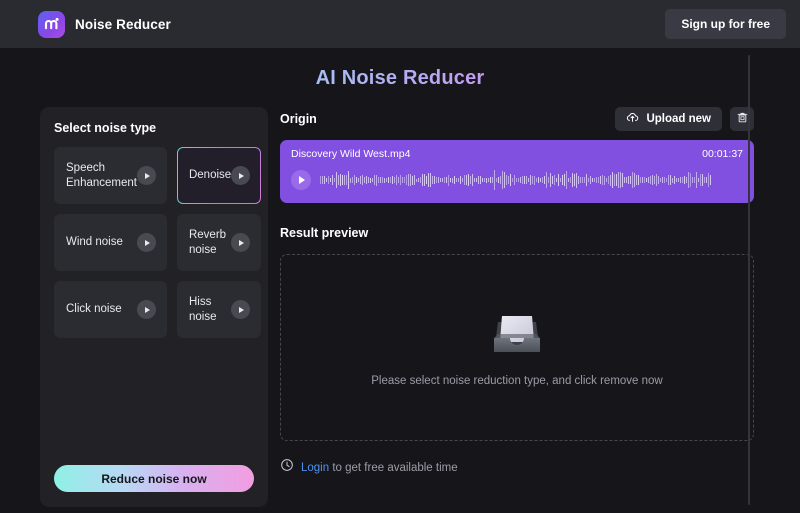  Describe the element at coordinates (207, 242) in the screenshot. I see `noise-type-label: Reverb noise` at that location.